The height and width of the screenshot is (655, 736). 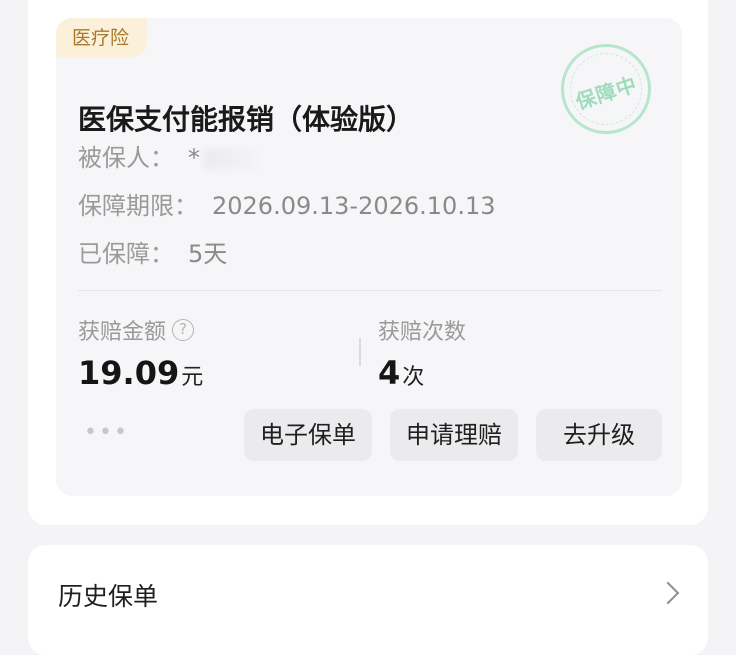 I want to click on claim-amount-label-wrap: 获赔金额 ?, so click(x=140, y=330).